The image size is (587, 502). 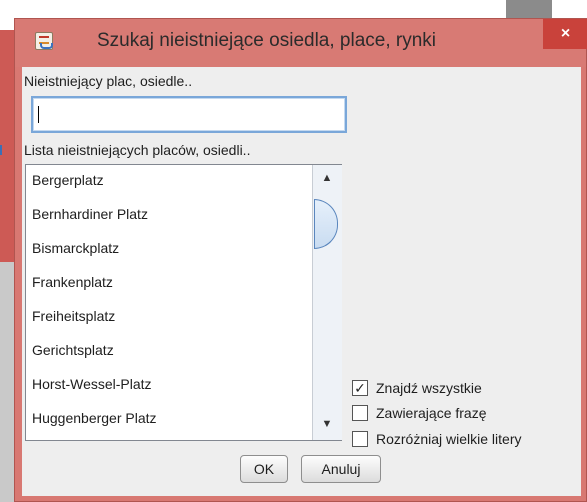 What do you see at coordinates (92, 384) in the screenshot?
I see `list-item: Horst-Wessel-Platz` at bounding box center [92, 384].